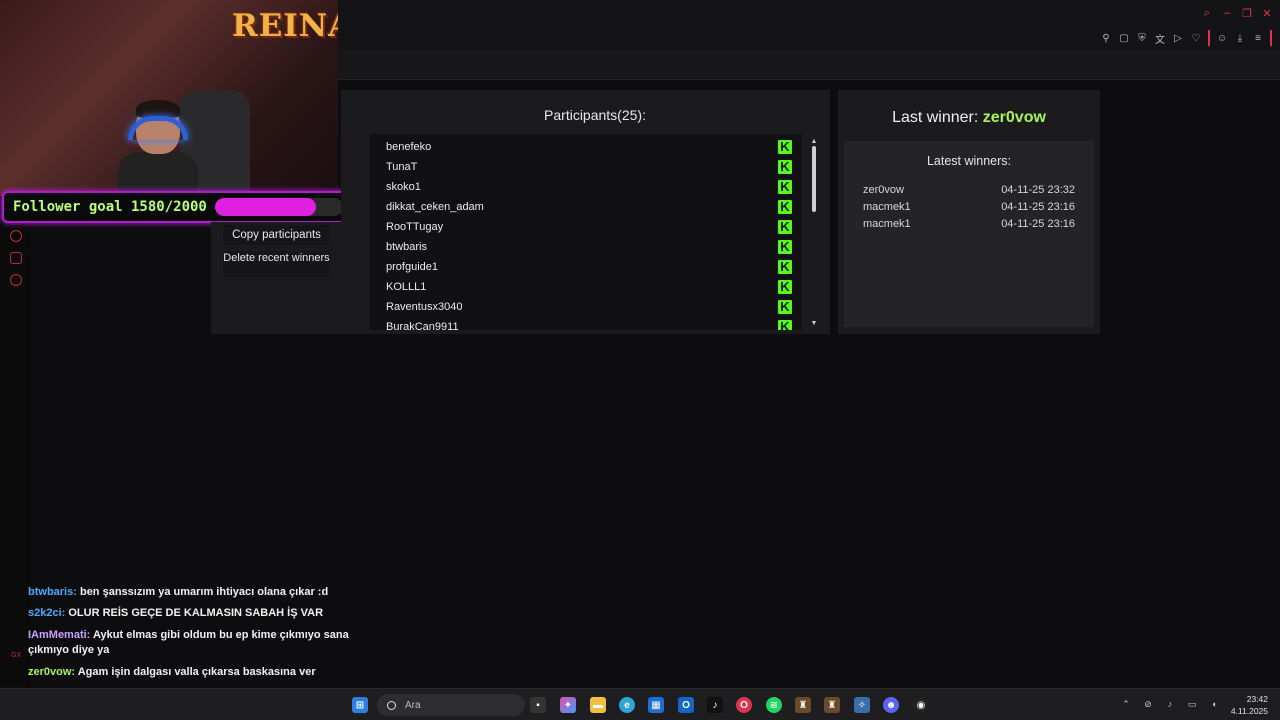 The image size is (1280, 720). Describe the element at coordinates (409, 147) in the screenshot. I see `participant-name: benefeko` at that location.